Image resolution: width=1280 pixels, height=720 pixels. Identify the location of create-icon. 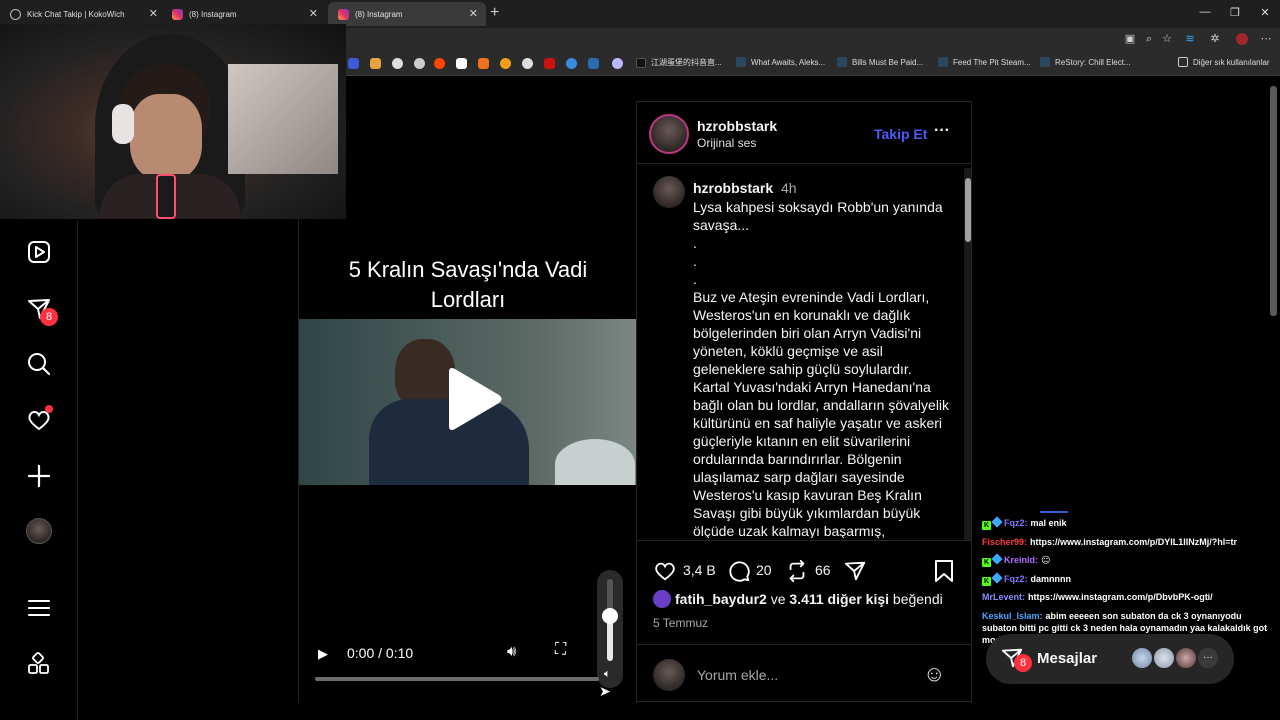
(39, 476).